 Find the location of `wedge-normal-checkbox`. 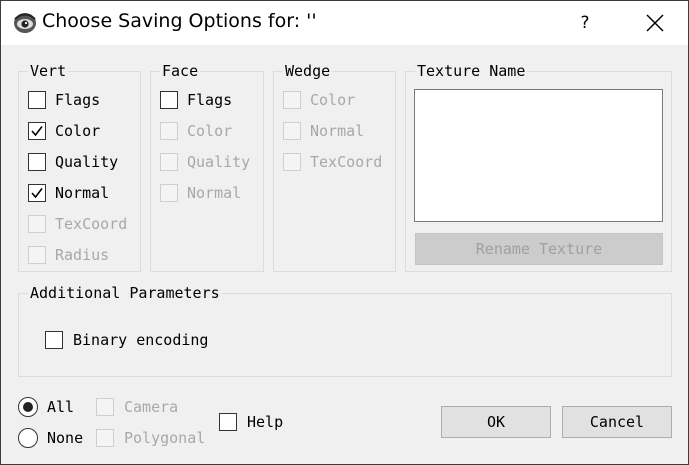

wedge-normal-checkbox is located at coordinates (292, 131).